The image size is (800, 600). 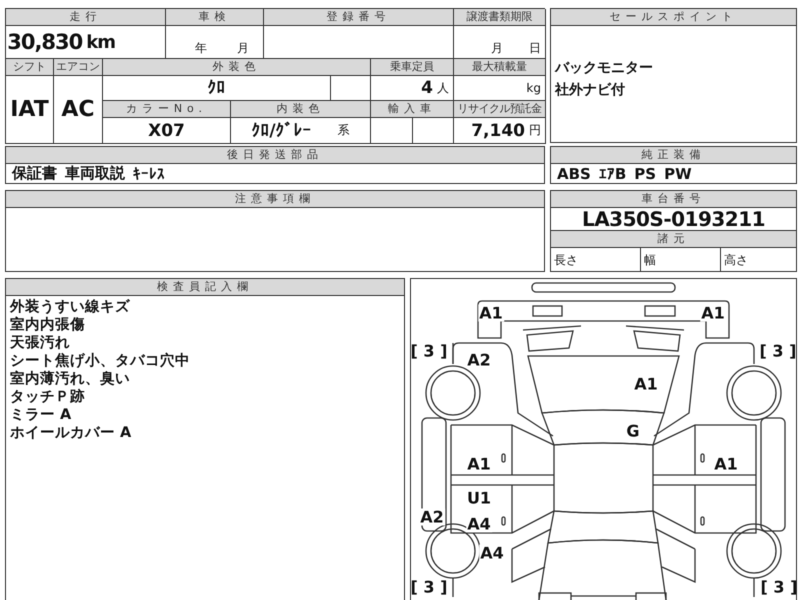 What do you see at coordinates (48, 325) in the screenshot?
I see `inspector-note: 室内内張傷` at bounding box center [48, 325].